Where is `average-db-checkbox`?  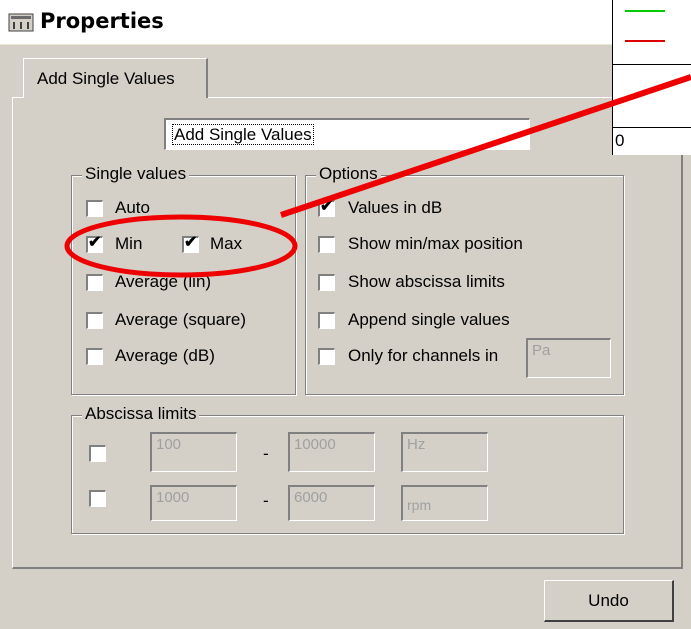 average-db-checkbox is located at coordinates (94, 356).